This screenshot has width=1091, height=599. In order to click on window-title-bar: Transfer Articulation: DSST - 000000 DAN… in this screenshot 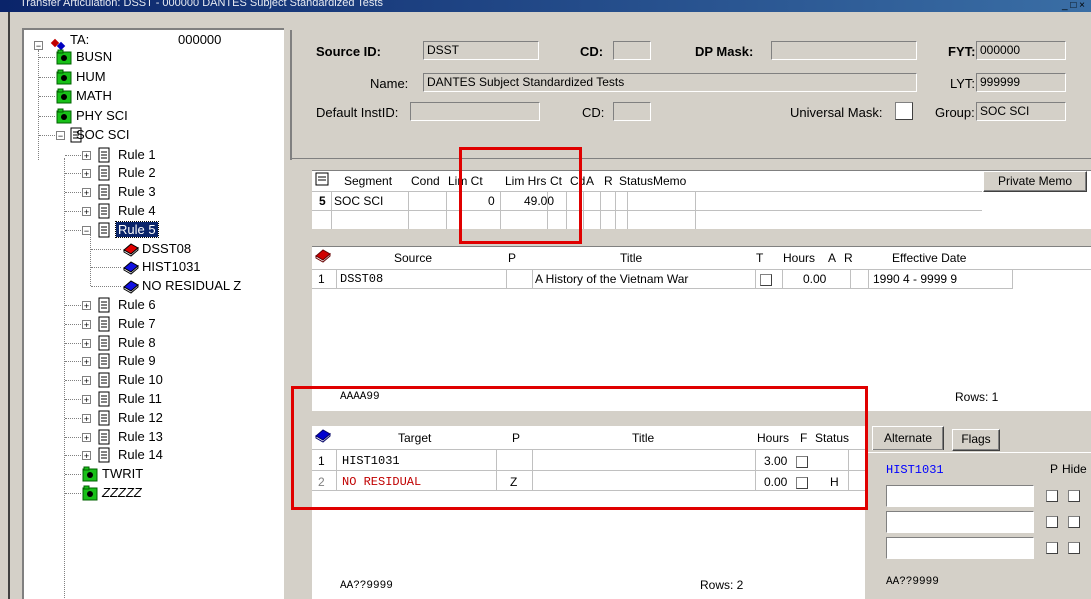, I will do `click(545, 6)`.